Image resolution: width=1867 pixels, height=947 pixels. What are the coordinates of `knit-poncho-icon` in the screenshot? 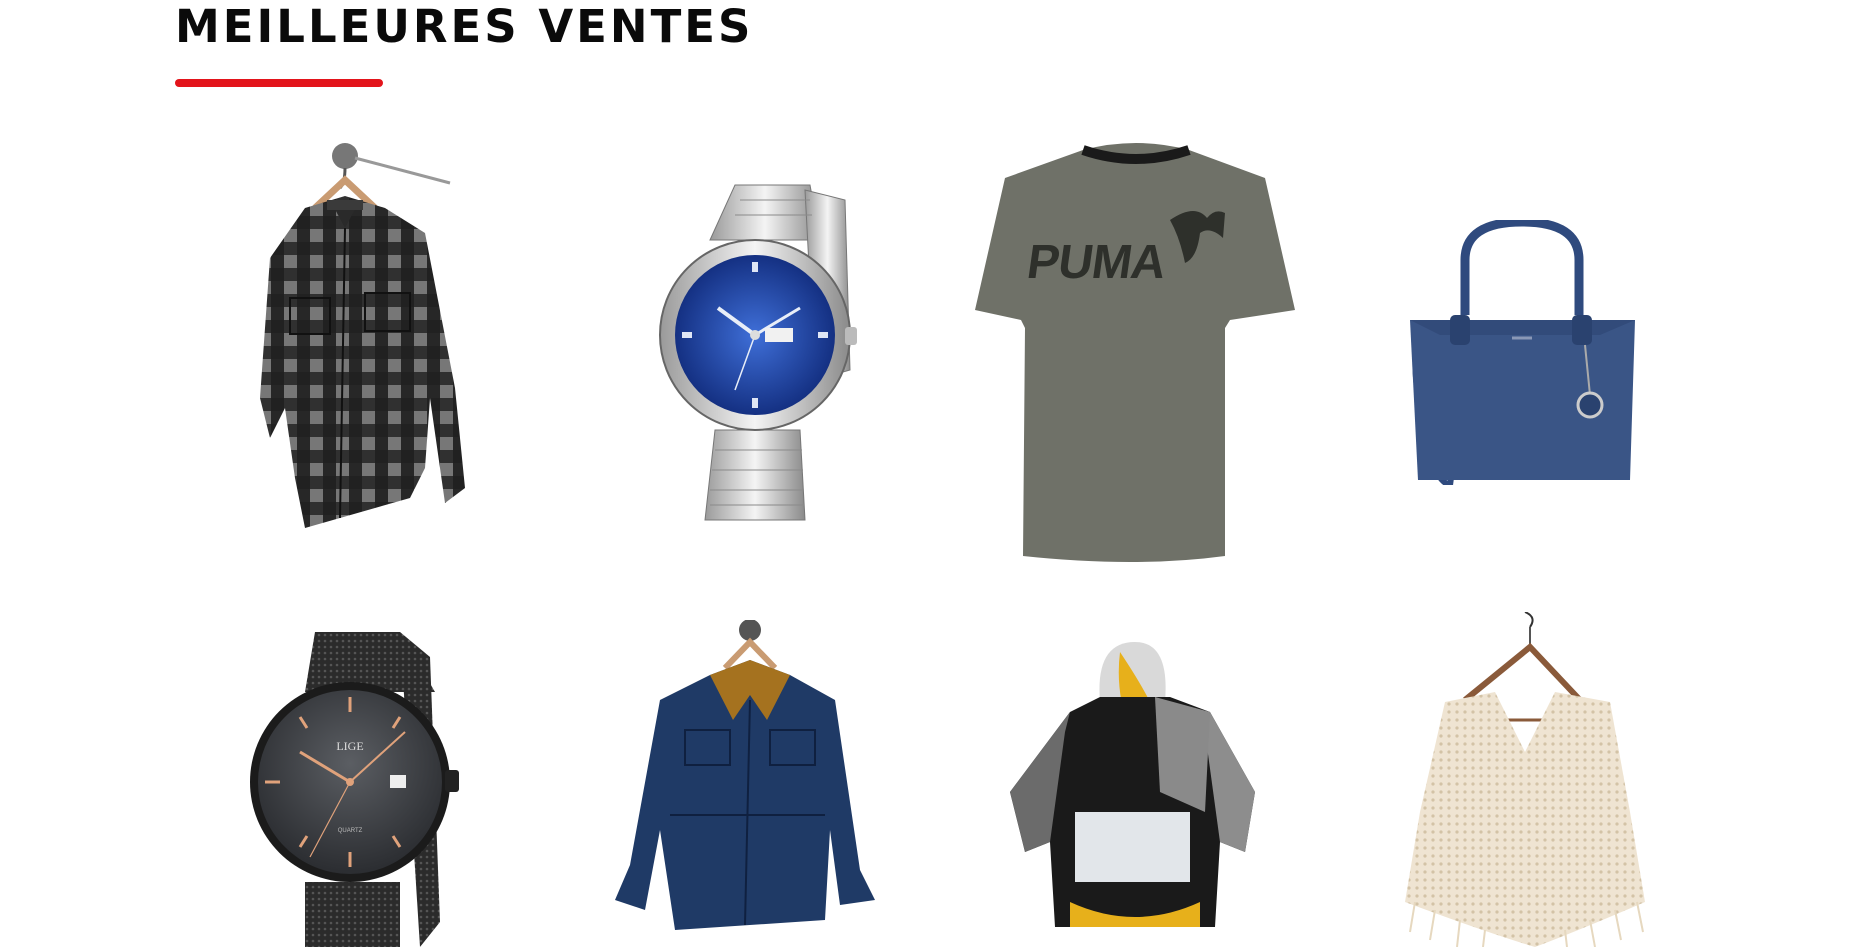 It's located at (1525, 779).